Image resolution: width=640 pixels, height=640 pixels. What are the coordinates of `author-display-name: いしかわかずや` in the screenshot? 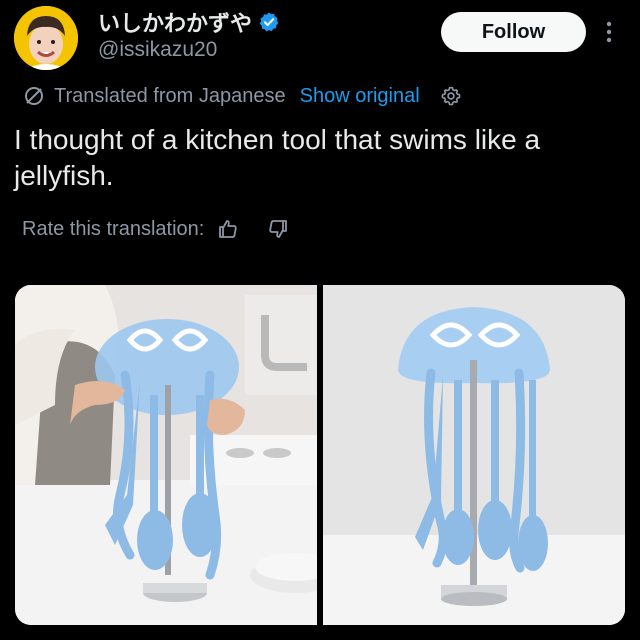 It's located at (175, 22).